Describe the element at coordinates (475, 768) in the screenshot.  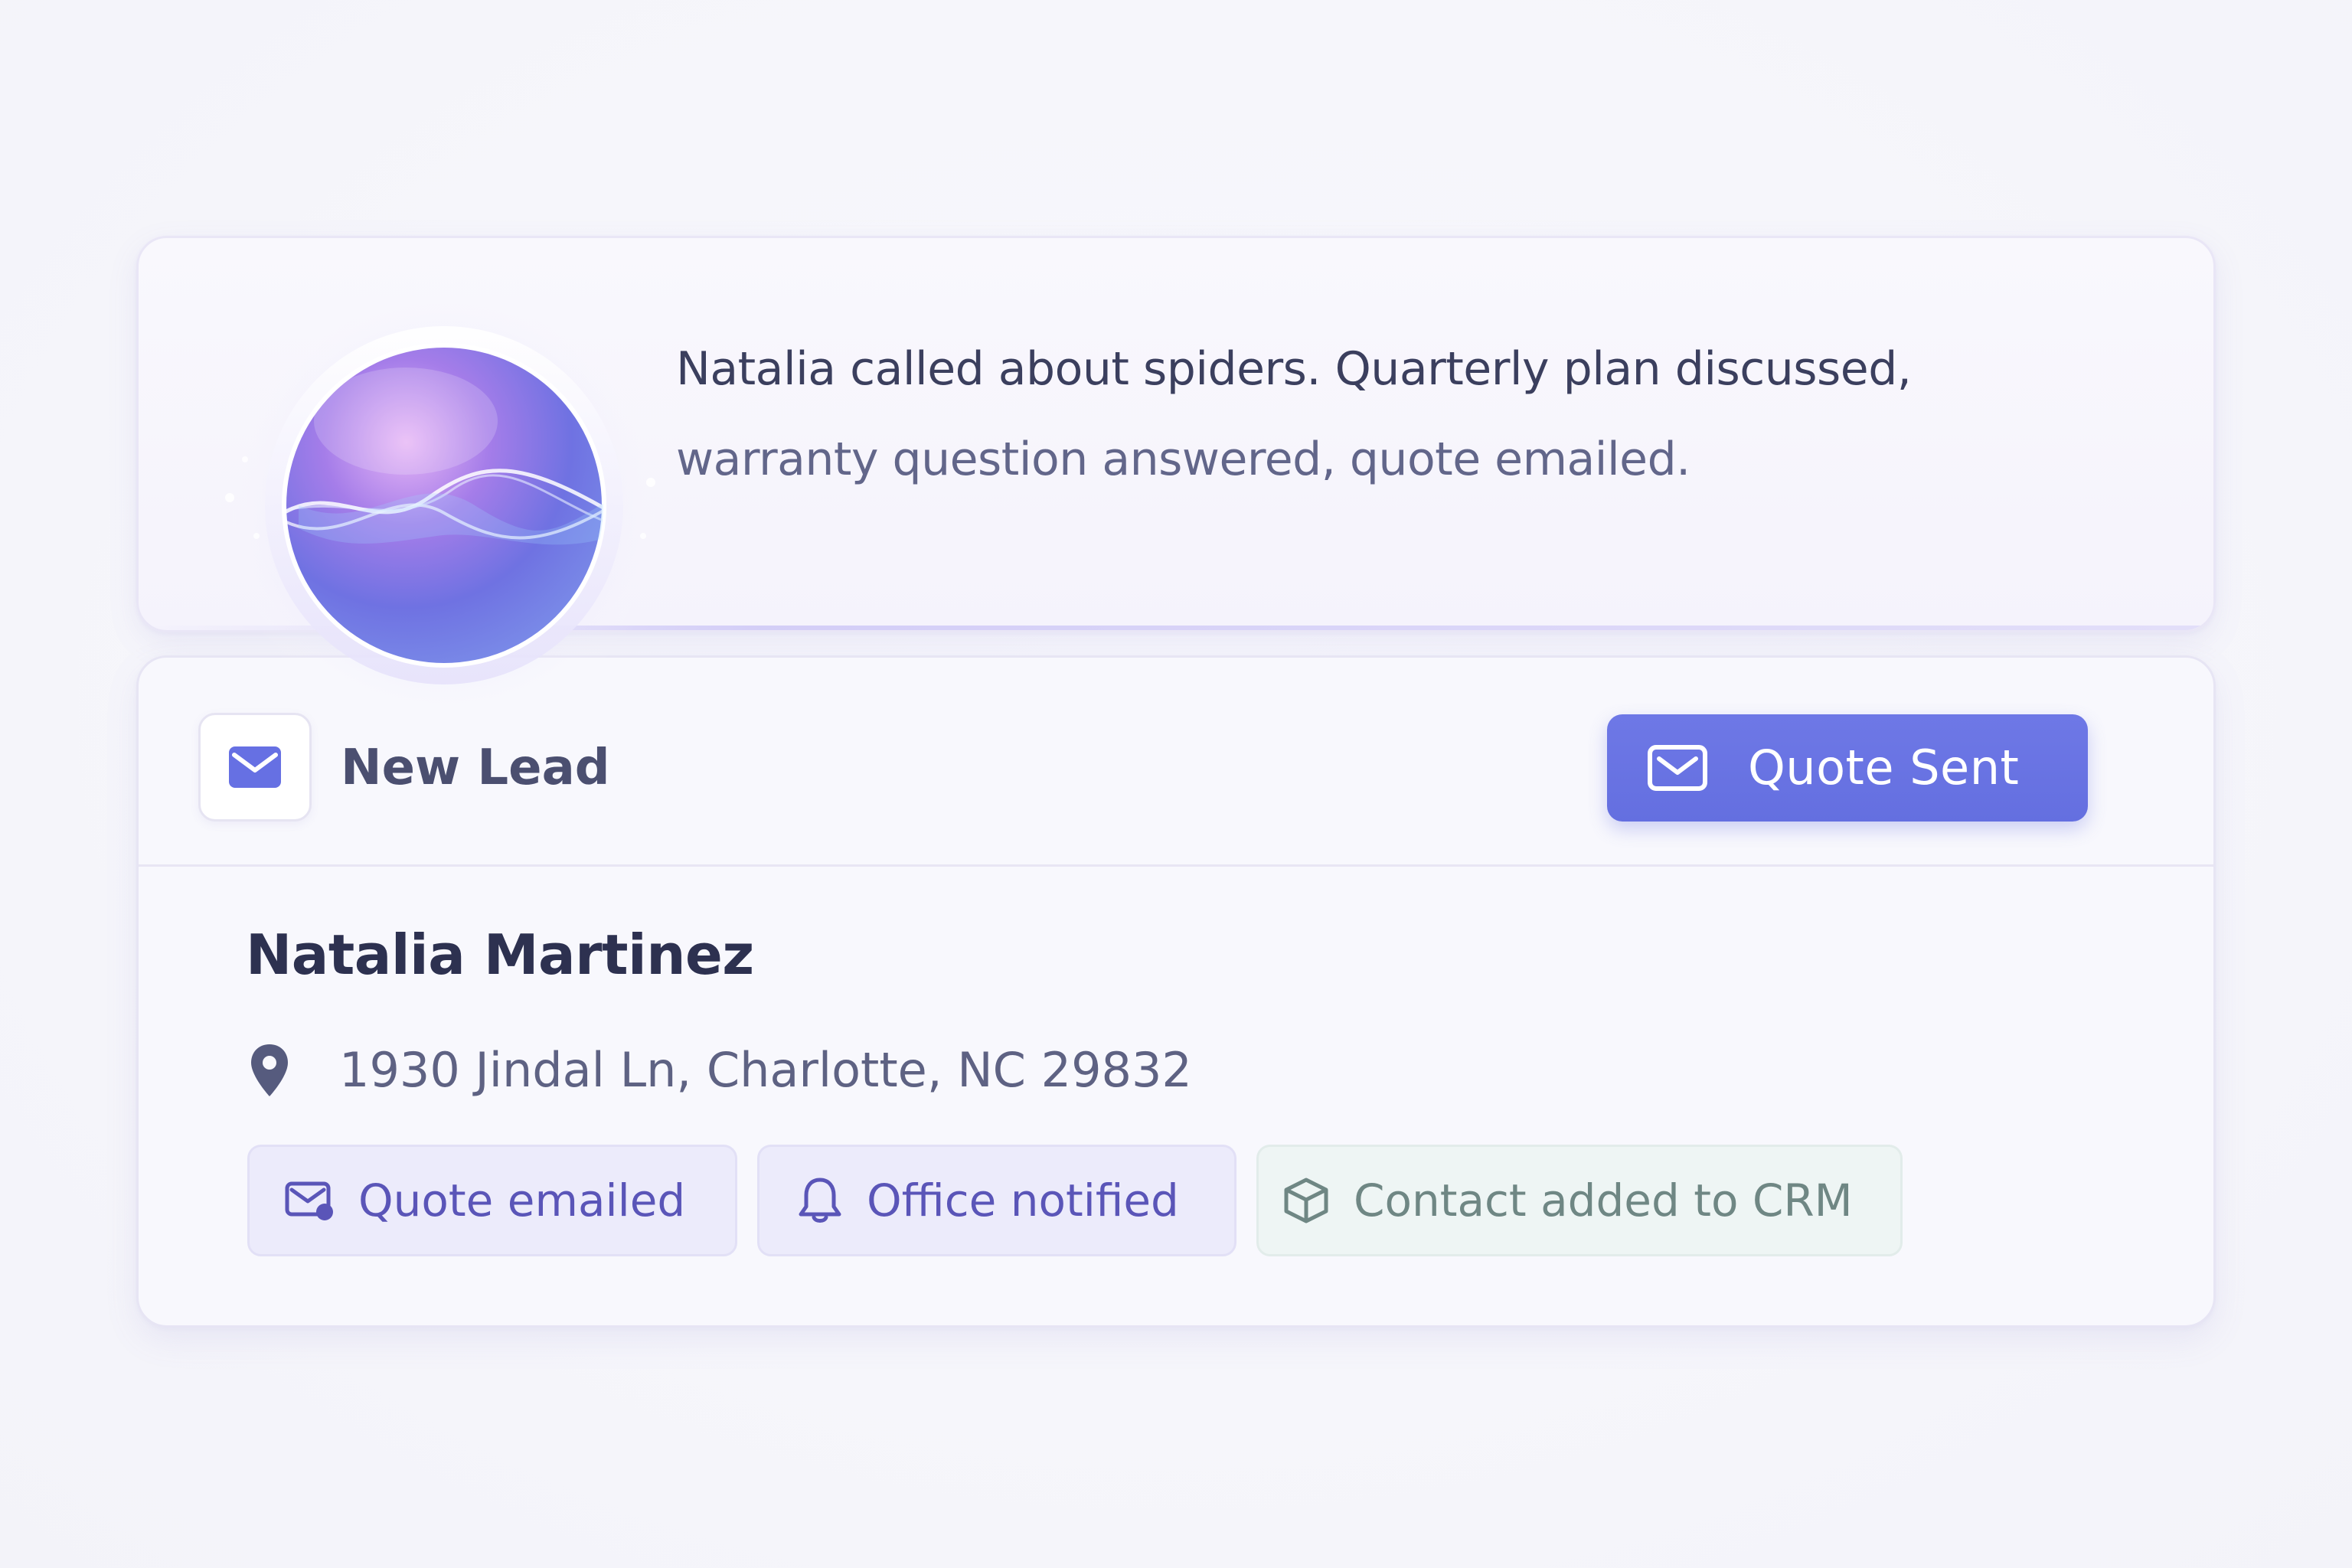
I see `lead-type-label: New Lead` at that location.